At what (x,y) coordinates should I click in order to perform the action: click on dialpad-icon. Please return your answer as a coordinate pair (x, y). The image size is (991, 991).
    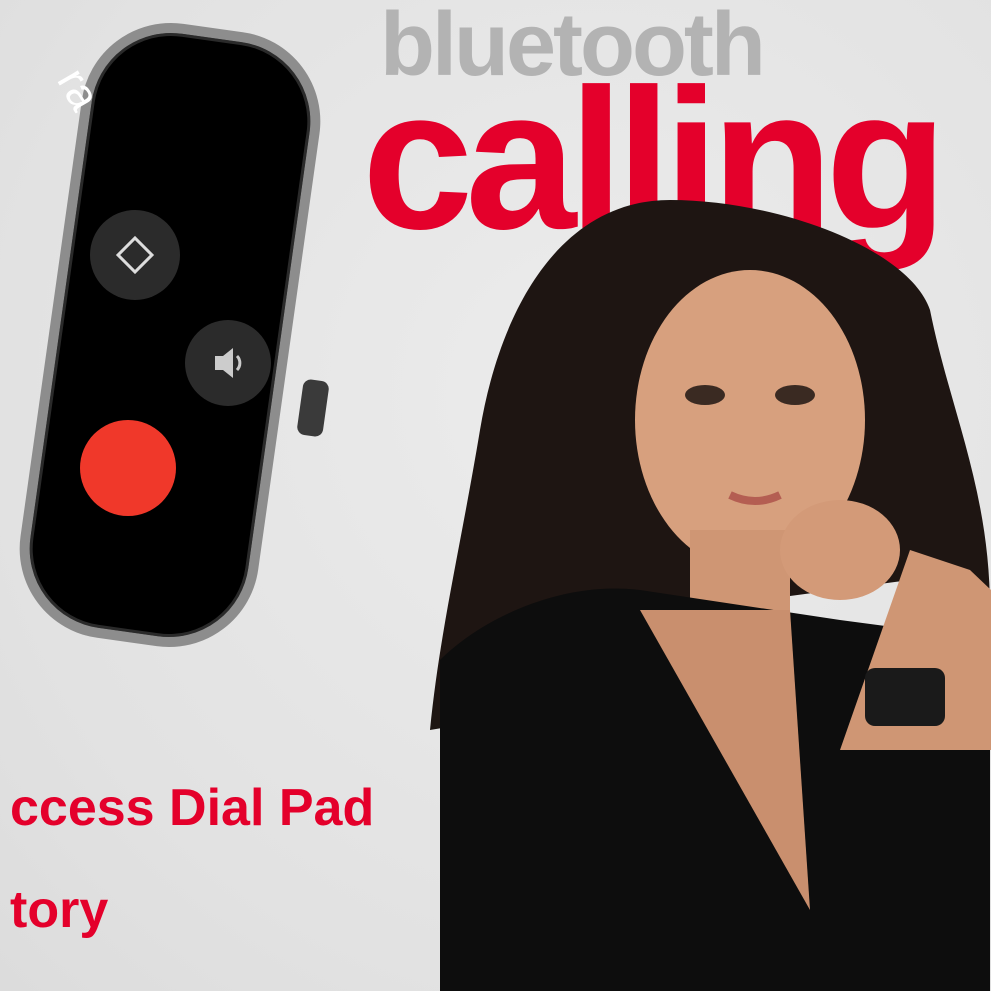
    Looking at the image, I should click on (135, 255).